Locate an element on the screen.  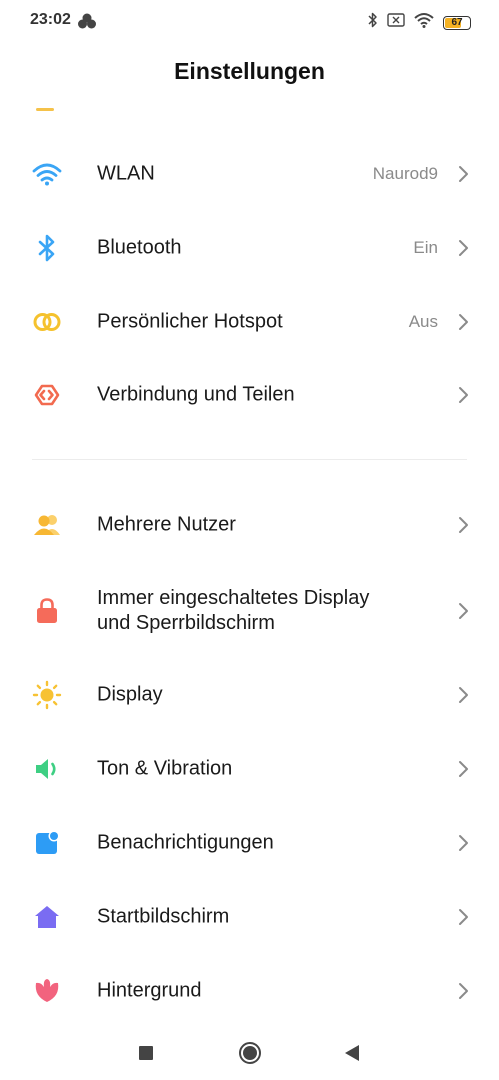
navigation-bar is located at coordinates (249, 1052).